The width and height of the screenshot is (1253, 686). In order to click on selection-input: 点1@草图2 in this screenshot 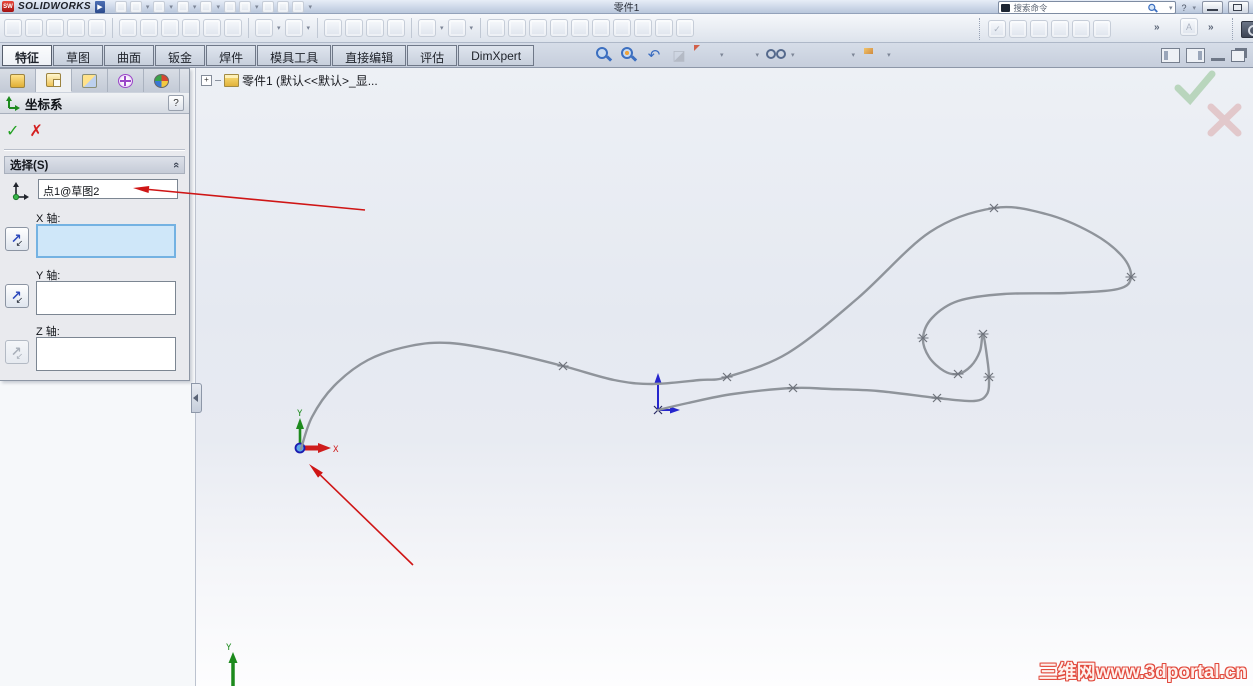, I will do `click(108, 189)`.